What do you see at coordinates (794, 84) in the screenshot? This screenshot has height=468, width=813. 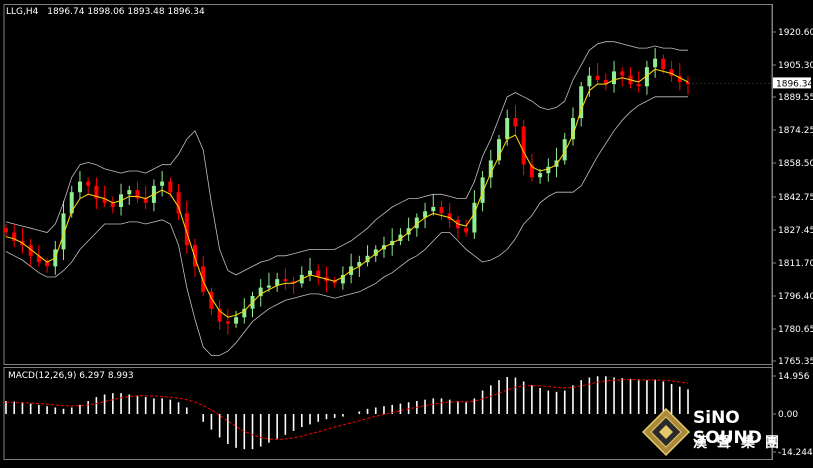 I see `current-price-label: 1896.34` at bounding box center [794, 84].